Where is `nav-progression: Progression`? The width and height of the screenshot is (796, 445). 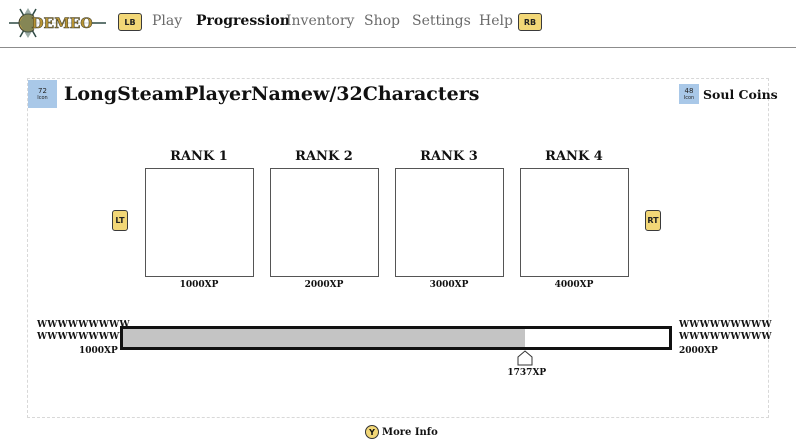 nav-progression: Progression is located at coordinates (243, 21).